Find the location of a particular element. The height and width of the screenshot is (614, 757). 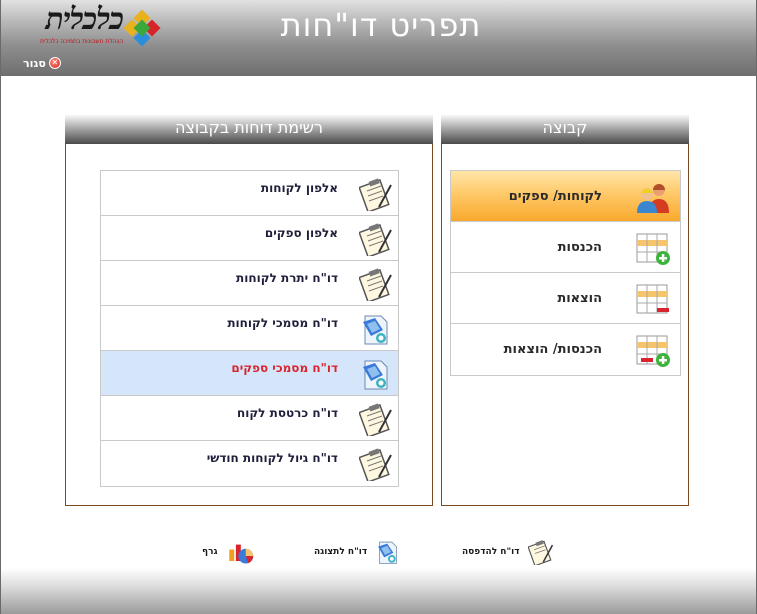

group-item-customers-suppliers: לקוחות/ ספקים is located at coordinates (565, 196).